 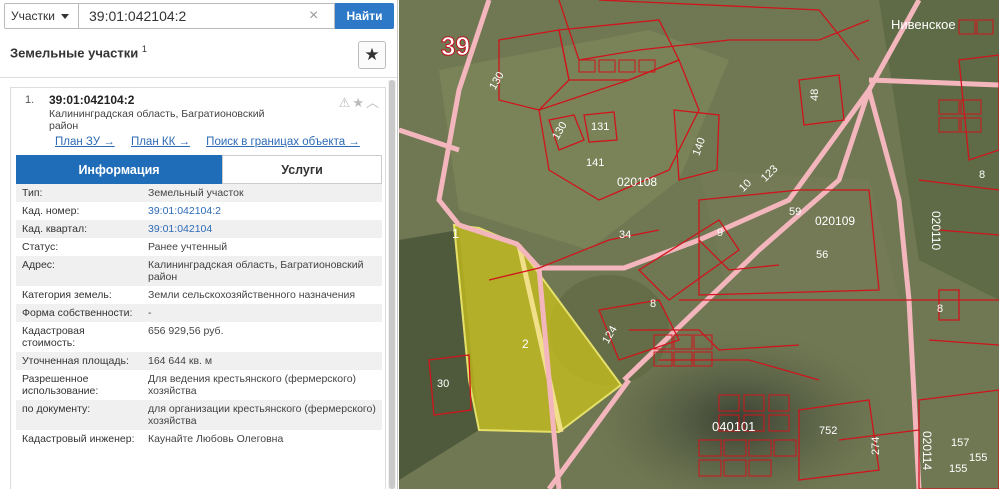 I want to click on link-search-in-bounds: Поиск в границах объекта →, so click(x=283, y=142).